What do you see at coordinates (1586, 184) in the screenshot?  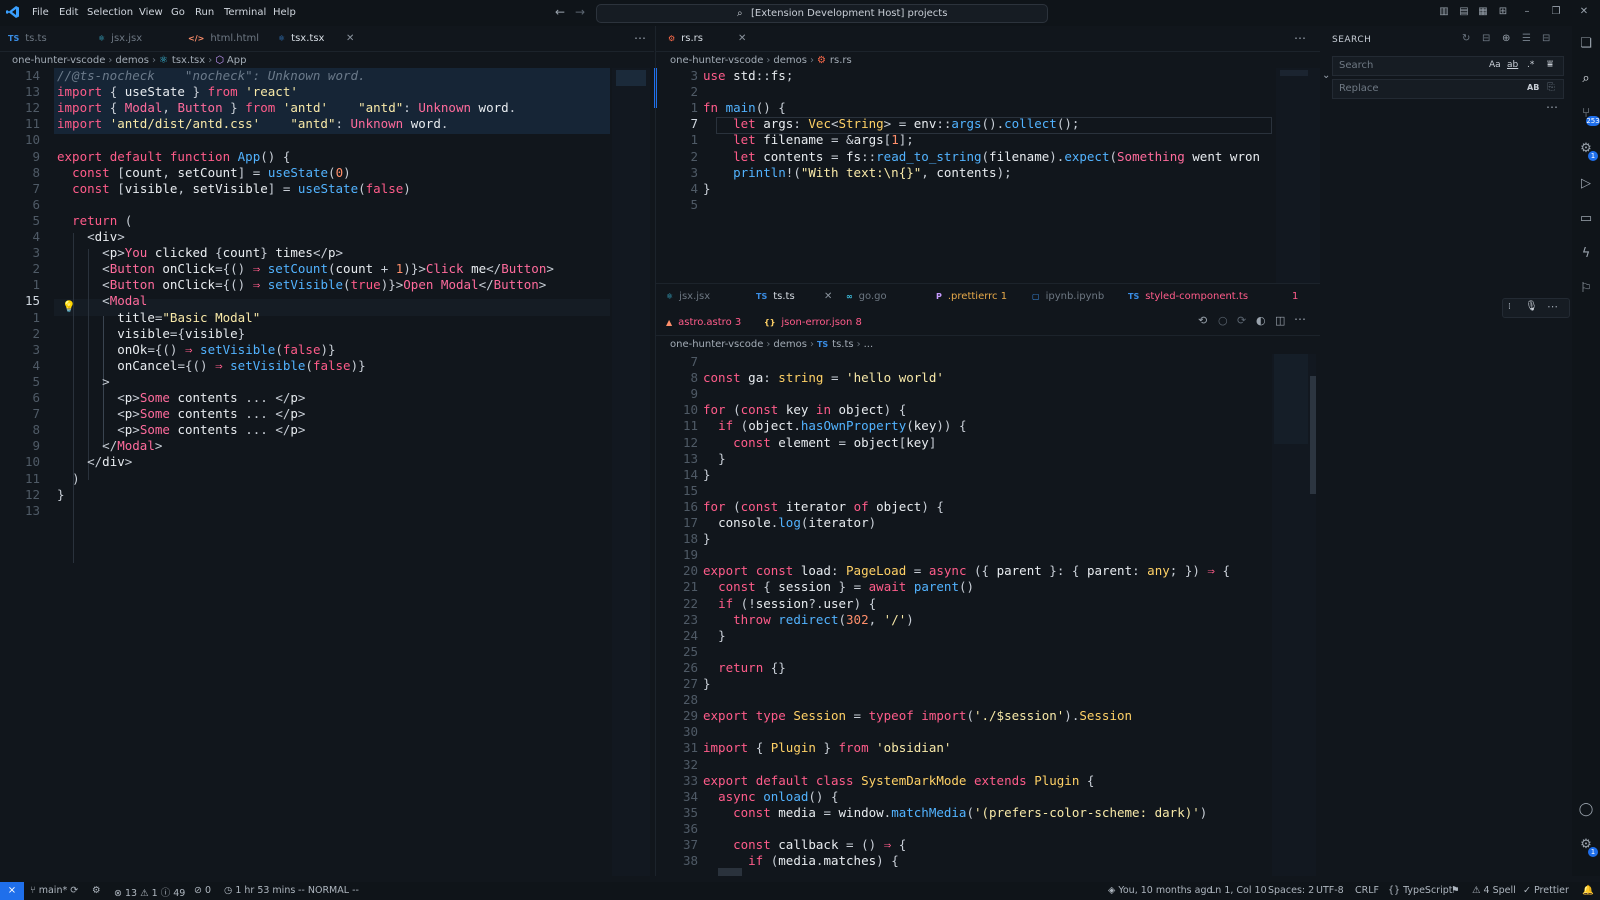 I see `run-debug-icon: ▷` at bounding box center [1586, 184].